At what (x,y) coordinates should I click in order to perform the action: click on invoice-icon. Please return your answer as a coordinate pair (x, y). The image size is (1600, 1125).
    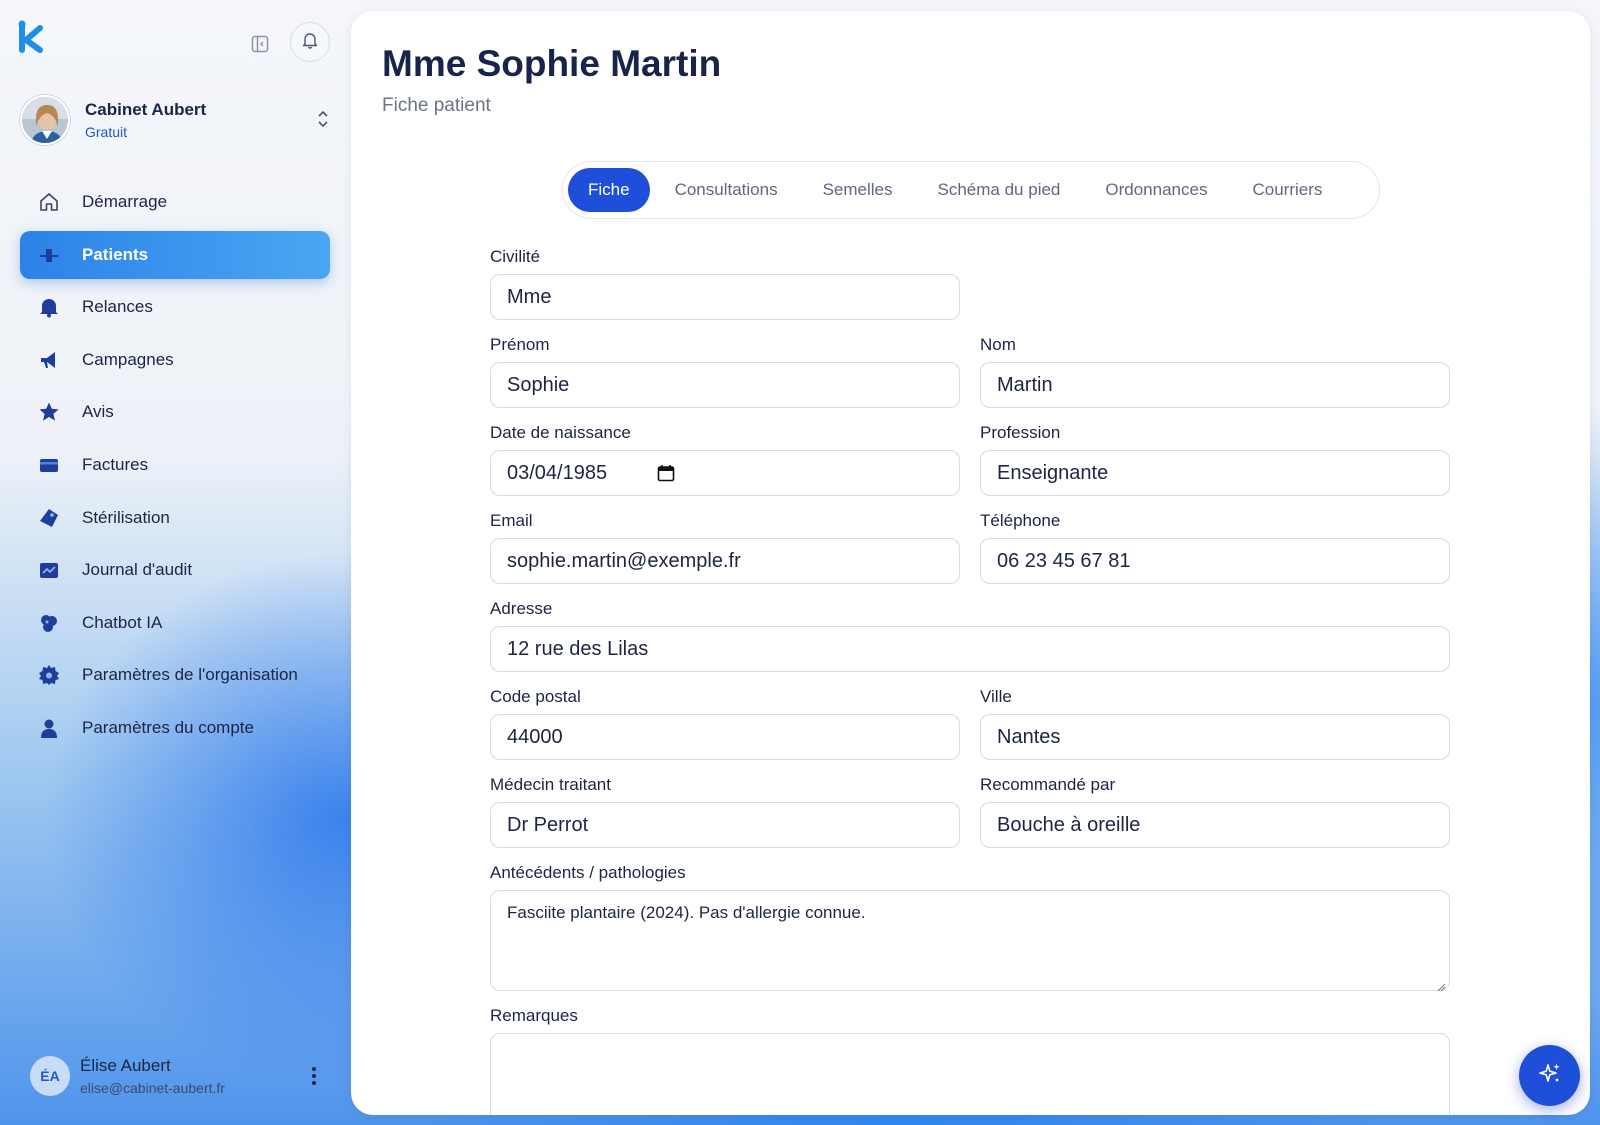
    Looking at the image, I should click on (49, 465).